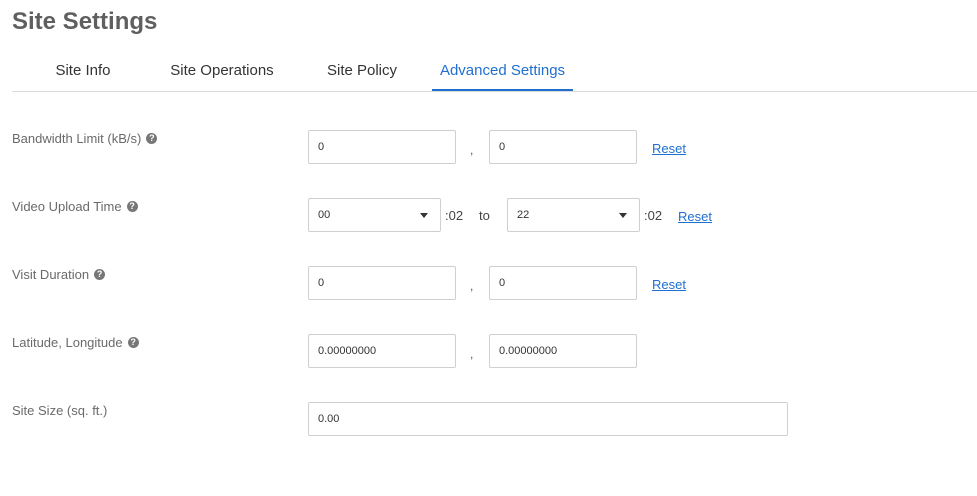 The width and height of the screenshot is (977, 496). Describe the element at coordinates (653, 215) in the screenshot. I see `upload-to-minute: :02` at that location.